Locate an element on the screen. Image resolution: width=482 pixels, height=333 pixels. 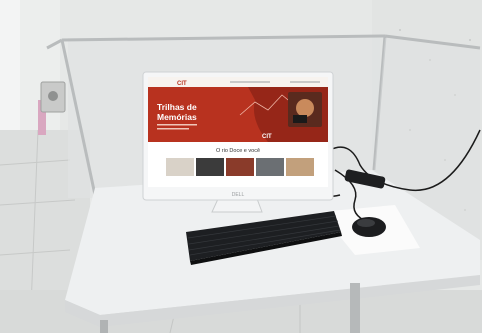
site-nav-right is located at coordinates (305, 82).